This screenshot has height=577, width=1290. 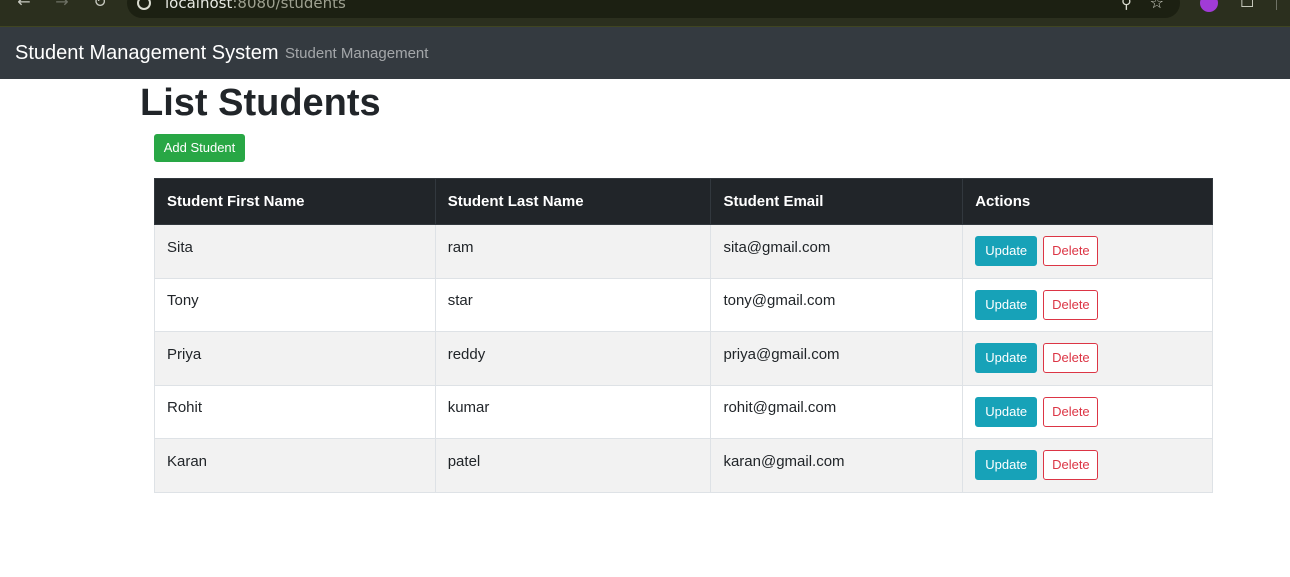 I want to click on cell-last-name: kumar, so click(x=573, y=411).